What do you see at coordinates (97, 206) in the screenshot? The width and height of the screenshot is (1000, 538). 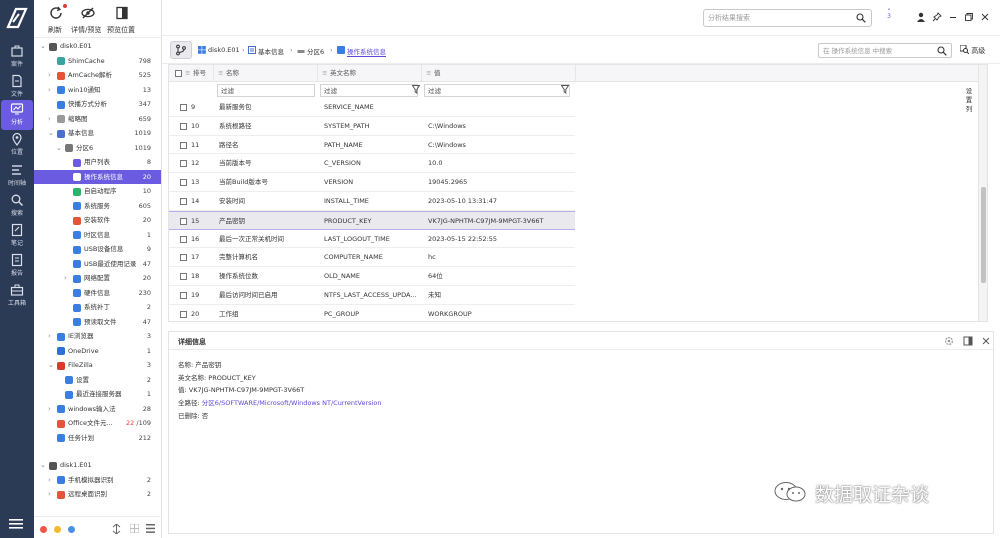 I see `tree-item: 系统服务 605` at bounding box center [97, 206].